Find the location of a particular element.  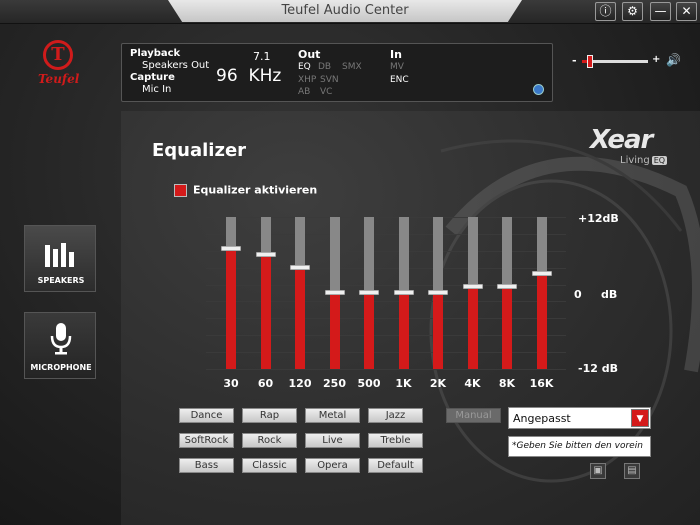

nav-microphone-button: MICROPHONE is located at coordinates (60, 345).